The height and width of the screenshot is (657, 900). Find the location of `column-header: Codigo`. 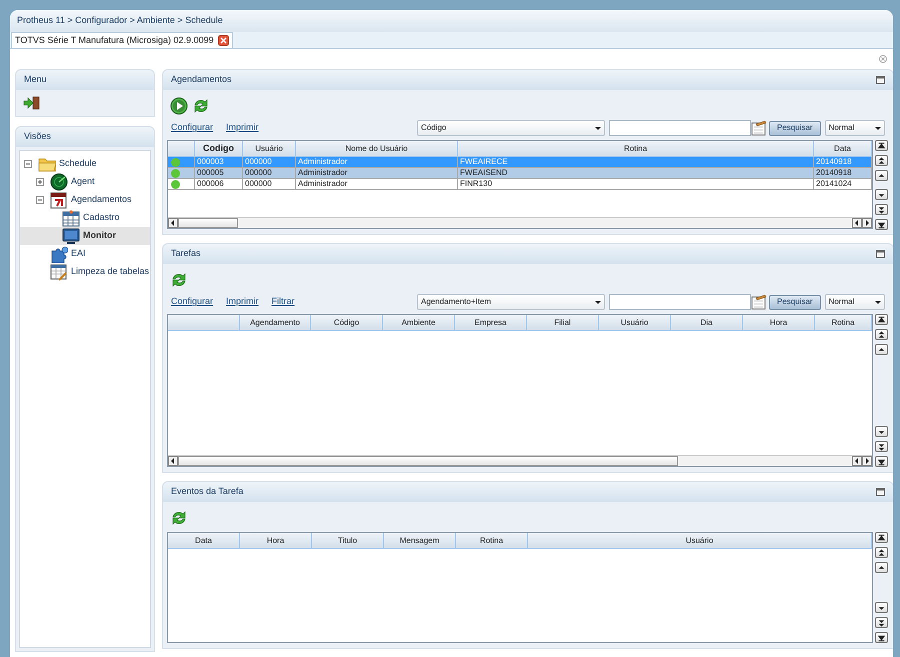

column-header: Codigo is located at coordinates (219, 148).